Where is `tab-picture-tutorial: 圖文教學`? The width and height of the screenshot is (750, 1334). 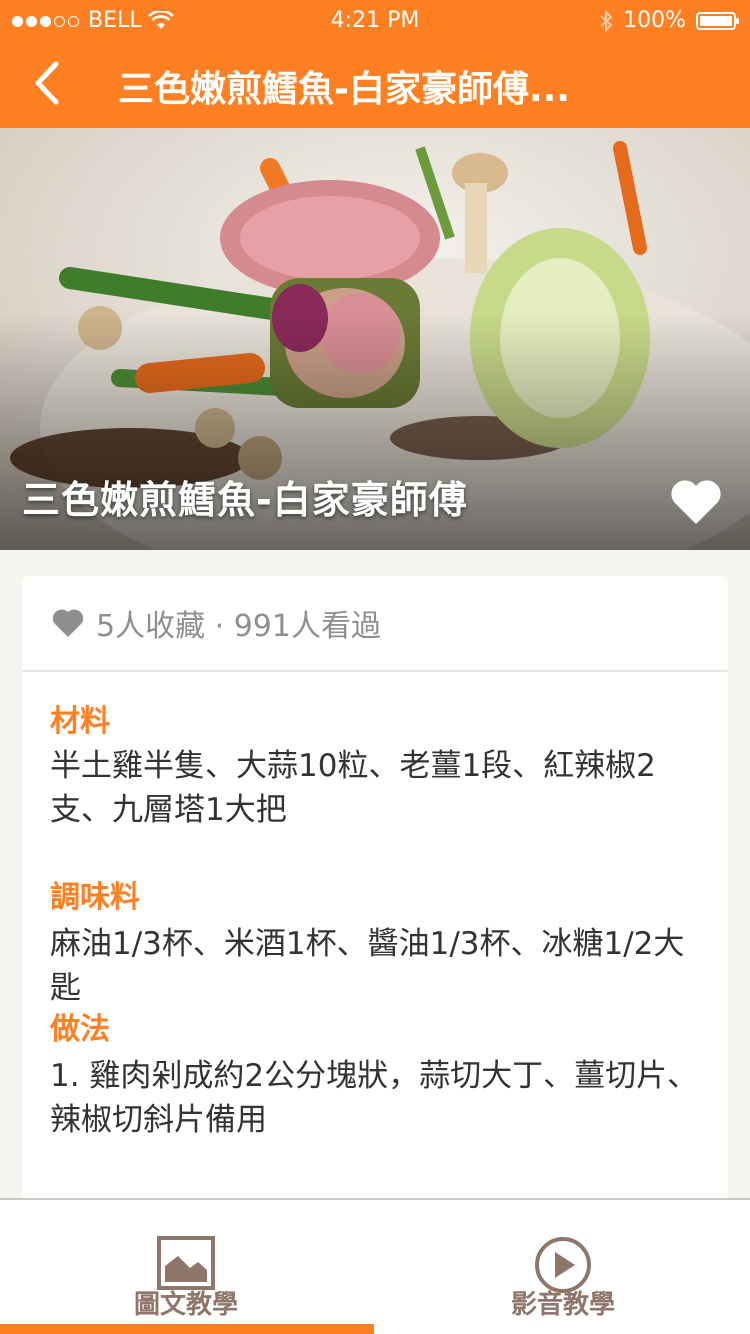
tab-picture-tutorial: 圖文教學 is located at coordinates (187, 1267).